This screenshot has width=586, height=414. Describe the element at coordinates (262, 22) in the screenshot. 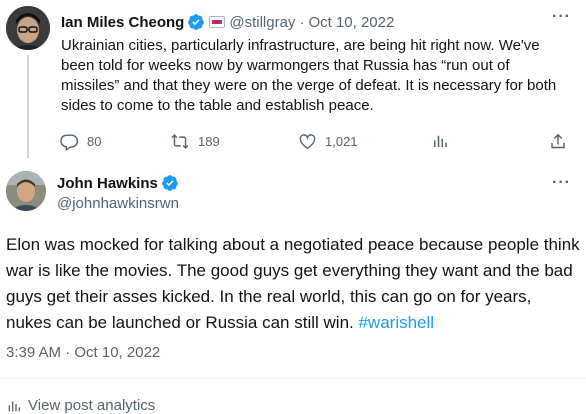

I see `author-handle: @stillgray` at that location.